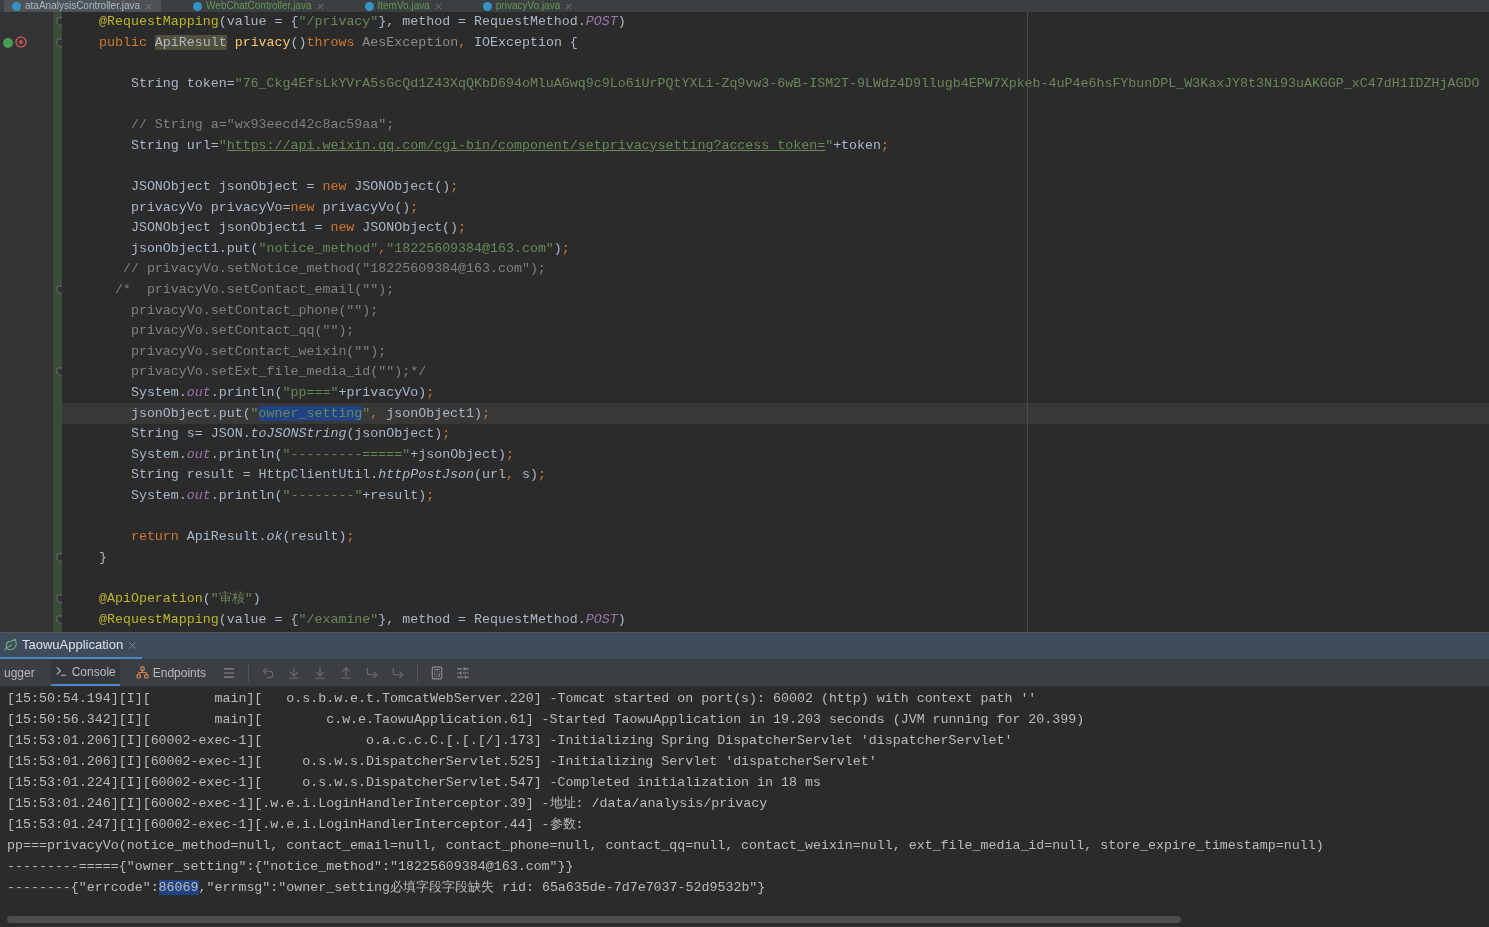 The width and height of the screenshot is (1489, 927). What do you see at coordinates (804, 84) in the screenshot?
I see `code-line: String token="76_Ckg4EfsLkYVrA5sGcQd1Z43XqQKbD694oMluAGwq9c9Lo6iUrPQtYXLi-Zq9vw3-6wB-ISM2T-9LWdz4D9llugb4EPW7Xpkeb-4uP4e6hsFYbunDPL_W3KaxJY8t3Ni93uAKGGP_xC47dH1IDZHjAGDO` at bounding box center [804, 84].